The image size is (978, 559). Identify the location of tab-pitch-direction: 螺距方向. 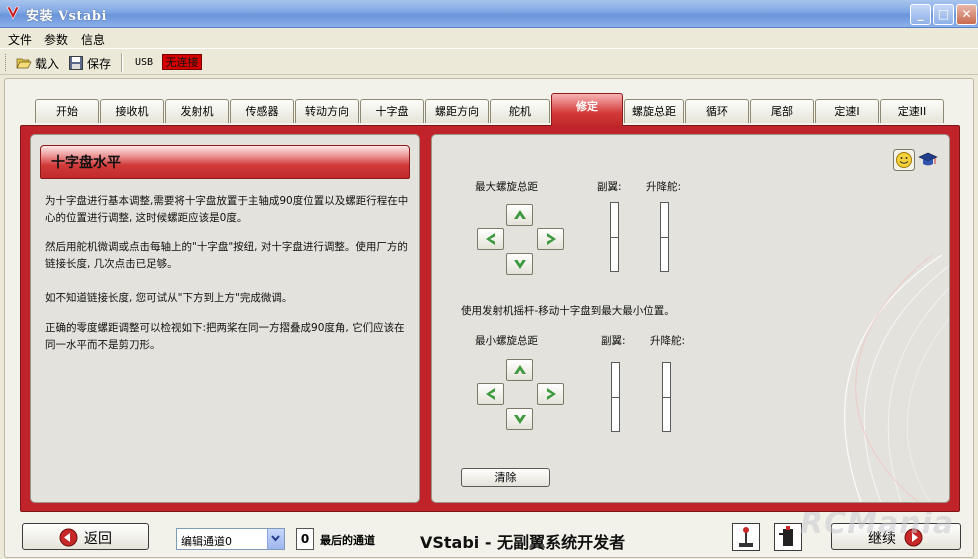
(457, 111).